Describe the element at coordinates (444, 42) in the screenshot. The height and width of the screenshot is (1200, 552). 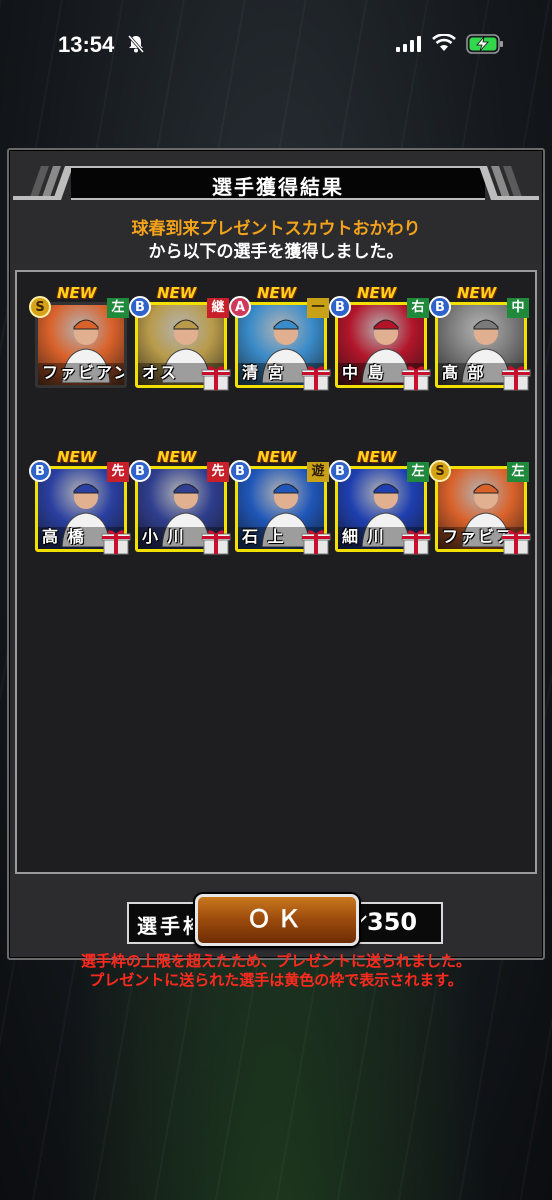
I see `wifi-icon` at that location.